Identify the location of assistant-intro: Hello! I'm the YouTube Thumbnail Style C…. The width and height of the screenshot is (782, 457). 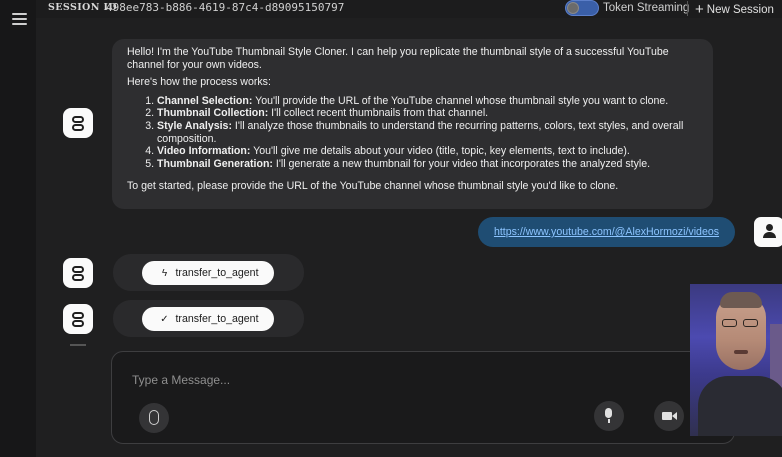
(398, 58).